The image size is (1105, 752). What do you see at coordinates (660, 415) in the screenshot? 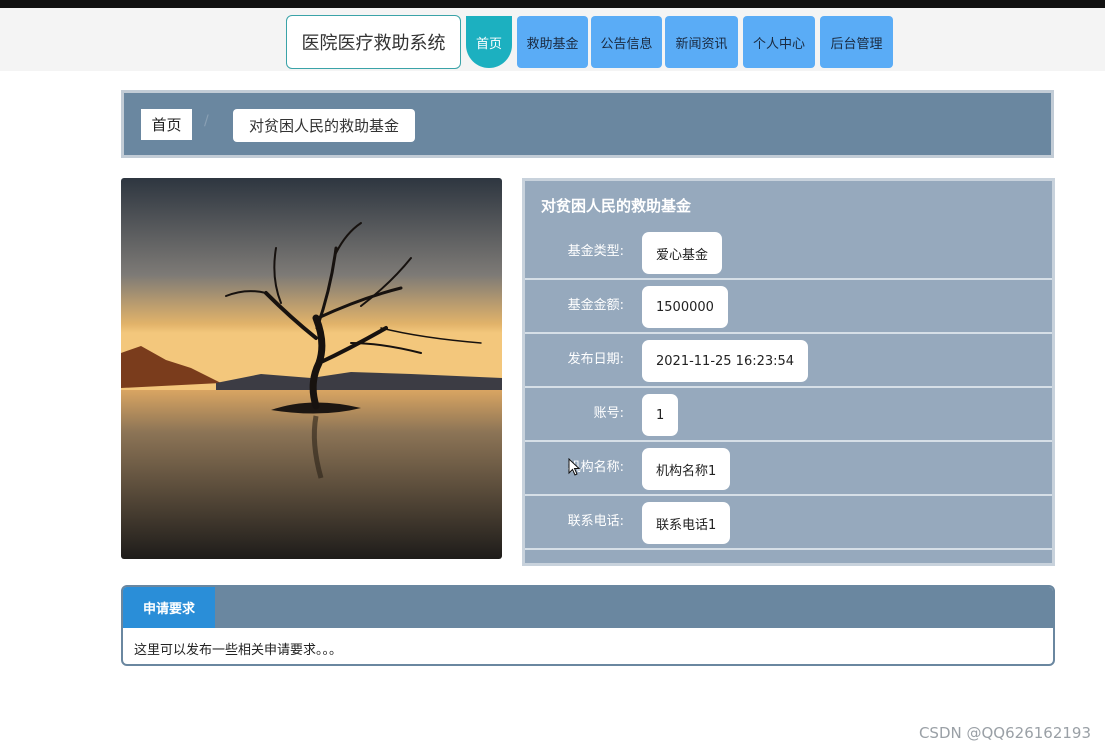
I see `detail-value: 1` at bounding box center [660, 415].